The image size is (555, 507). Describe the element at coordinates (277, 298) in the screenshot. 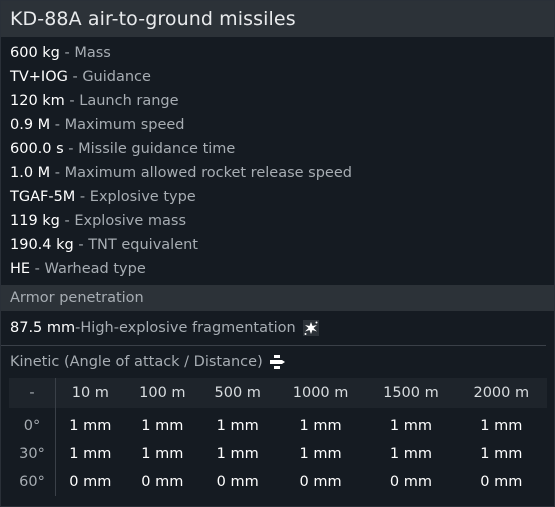

I see `armor-penetration-header: Armor penetration` at that location.